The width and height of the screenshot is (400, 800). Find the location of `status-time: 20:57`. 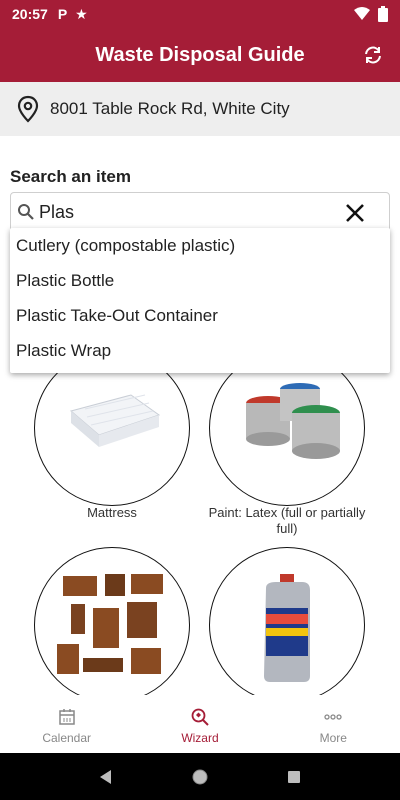

status-time: 20:57 is located at coordinates (30, 14).